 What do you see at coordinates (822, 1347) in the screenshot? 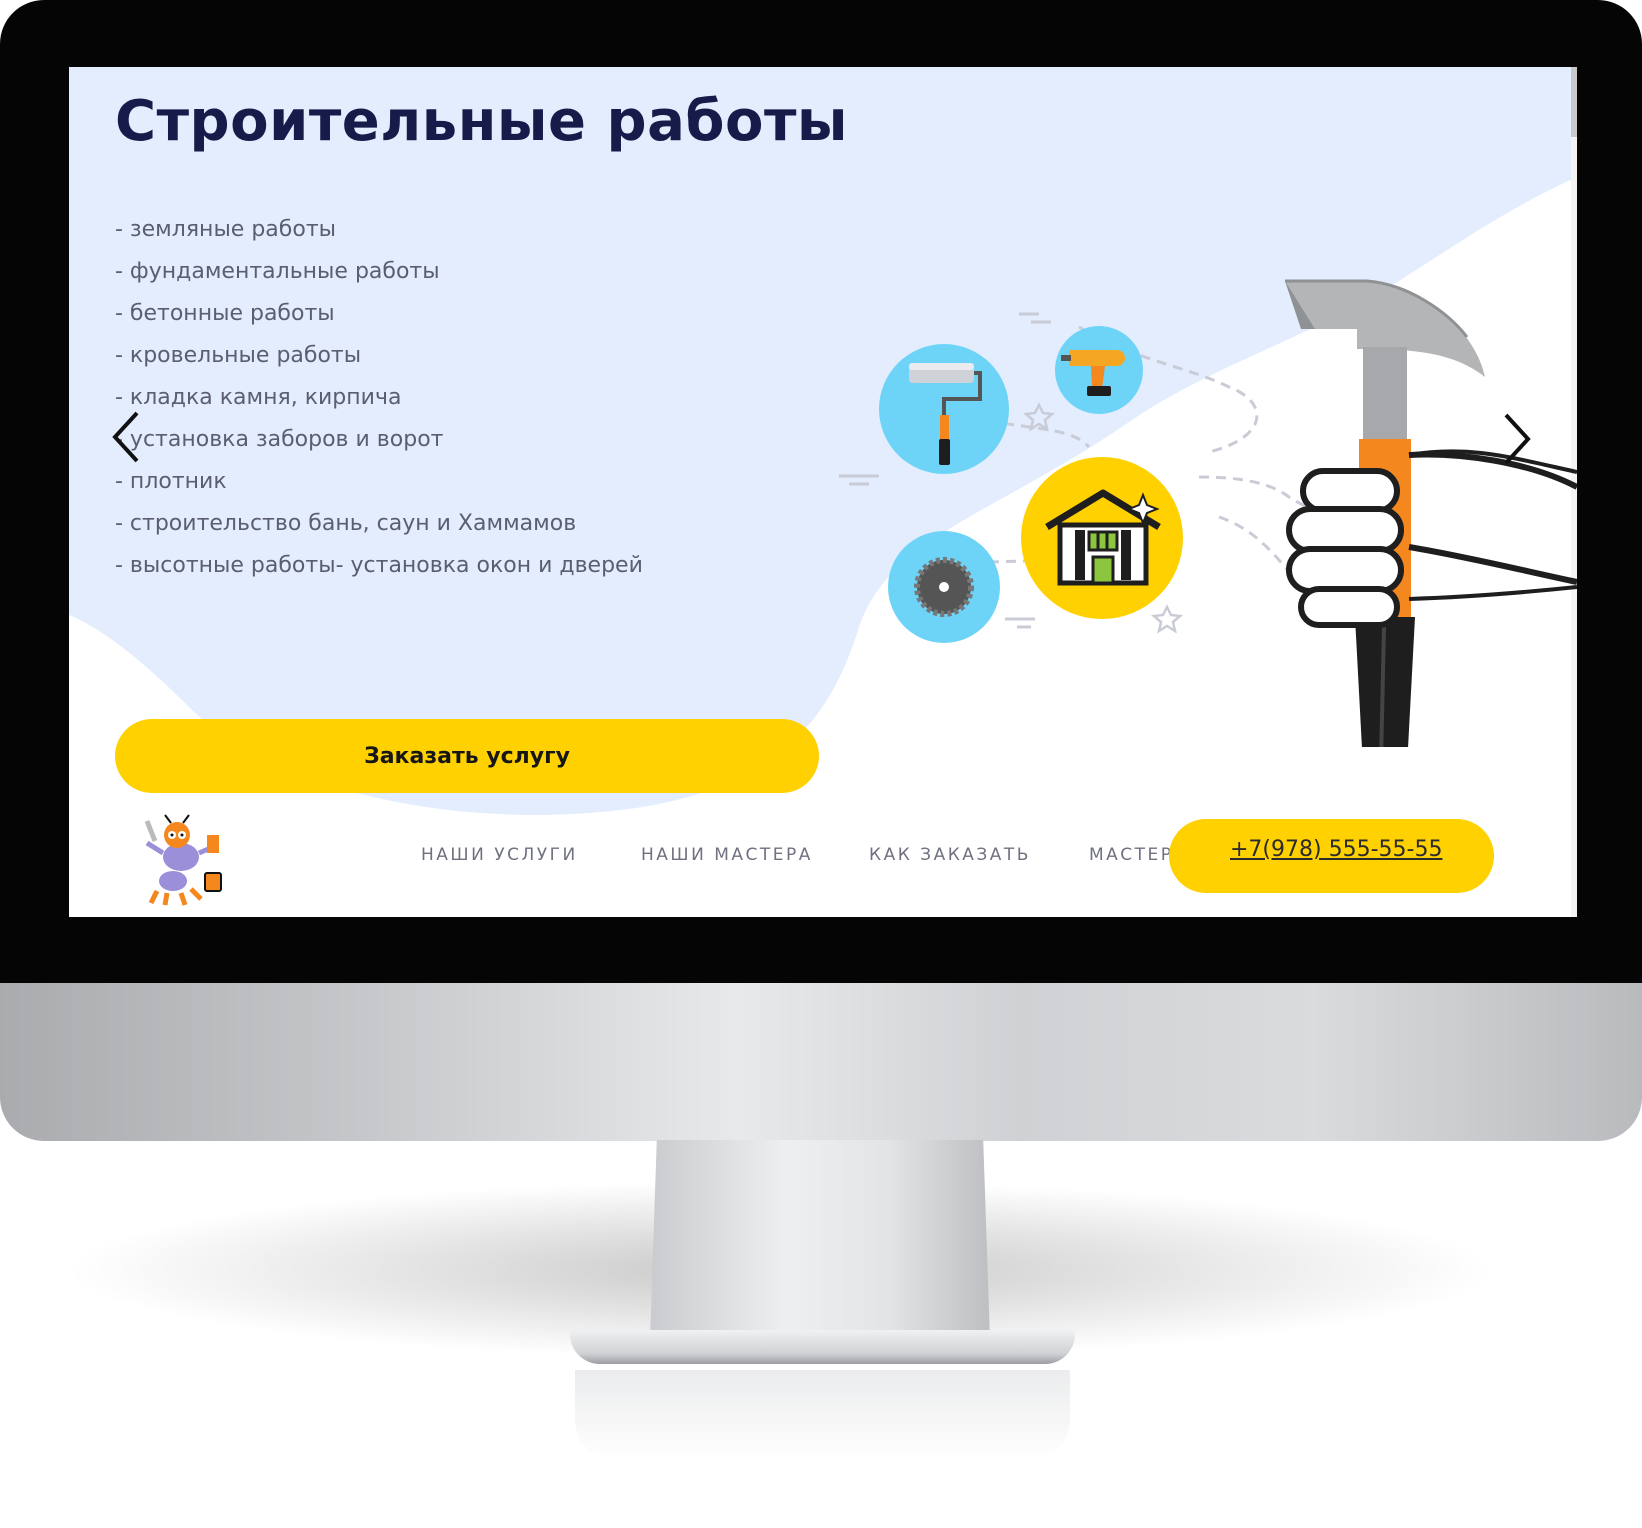
I see `monitor-foot` at bounding box center [822, 1347].